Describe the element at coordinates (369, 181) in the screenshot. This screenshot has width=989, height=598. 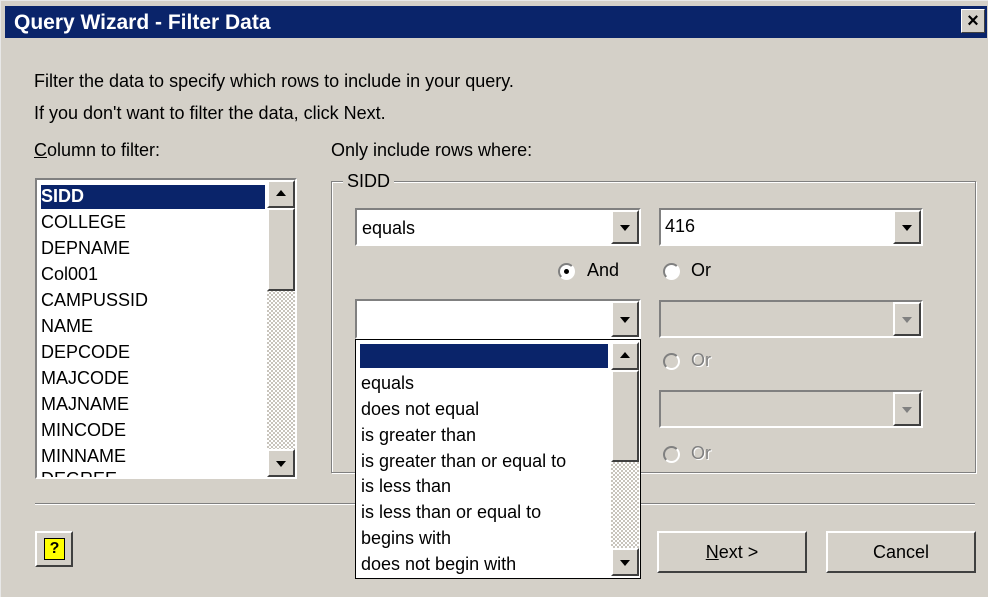
I see `group-title: SIDD` at that location.